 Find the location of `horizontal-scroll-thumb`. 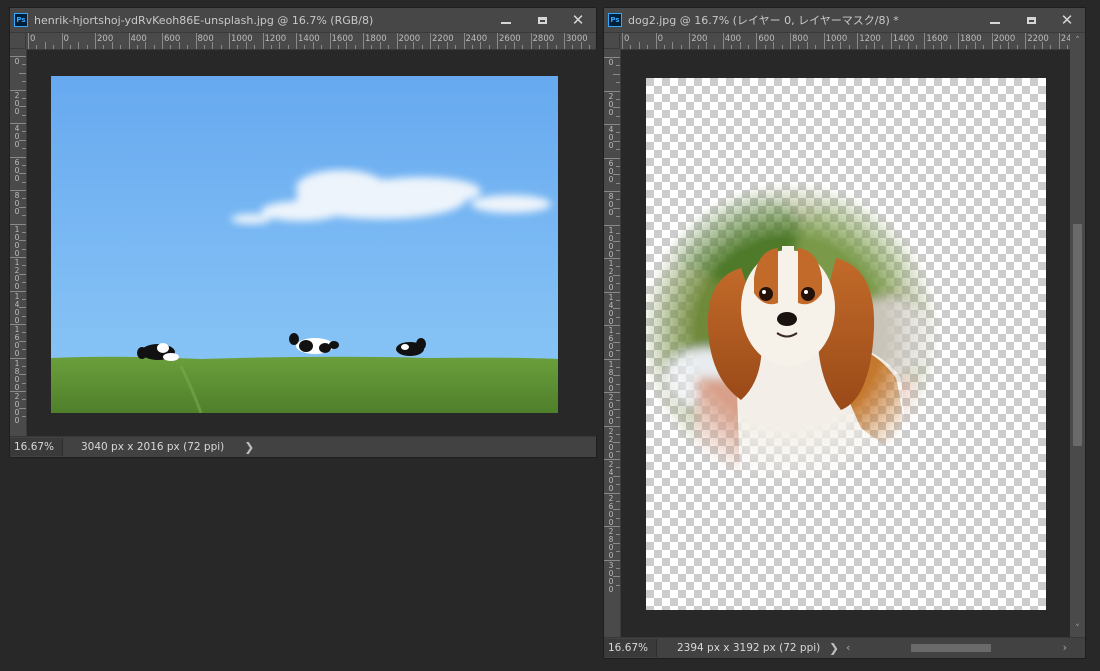

horizontal-scroll-thumb is located at coordinates (951, 648).